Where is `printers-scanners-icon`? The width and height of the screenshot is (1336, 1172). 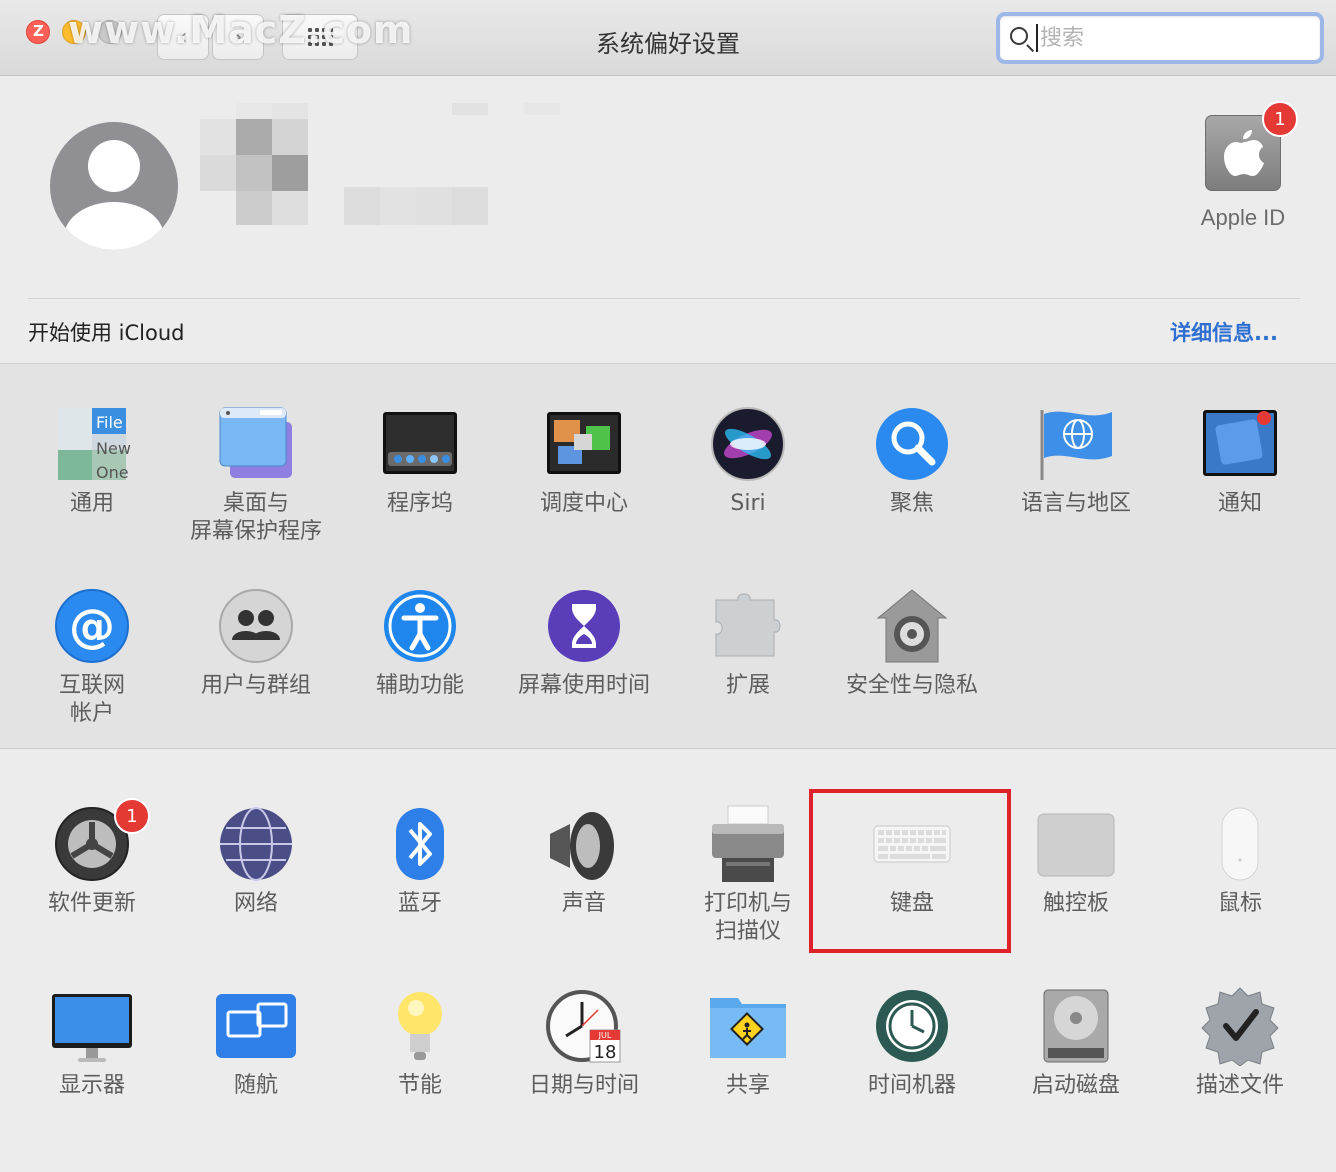 printers-scanners-icon is located at coordinates (748, 844).